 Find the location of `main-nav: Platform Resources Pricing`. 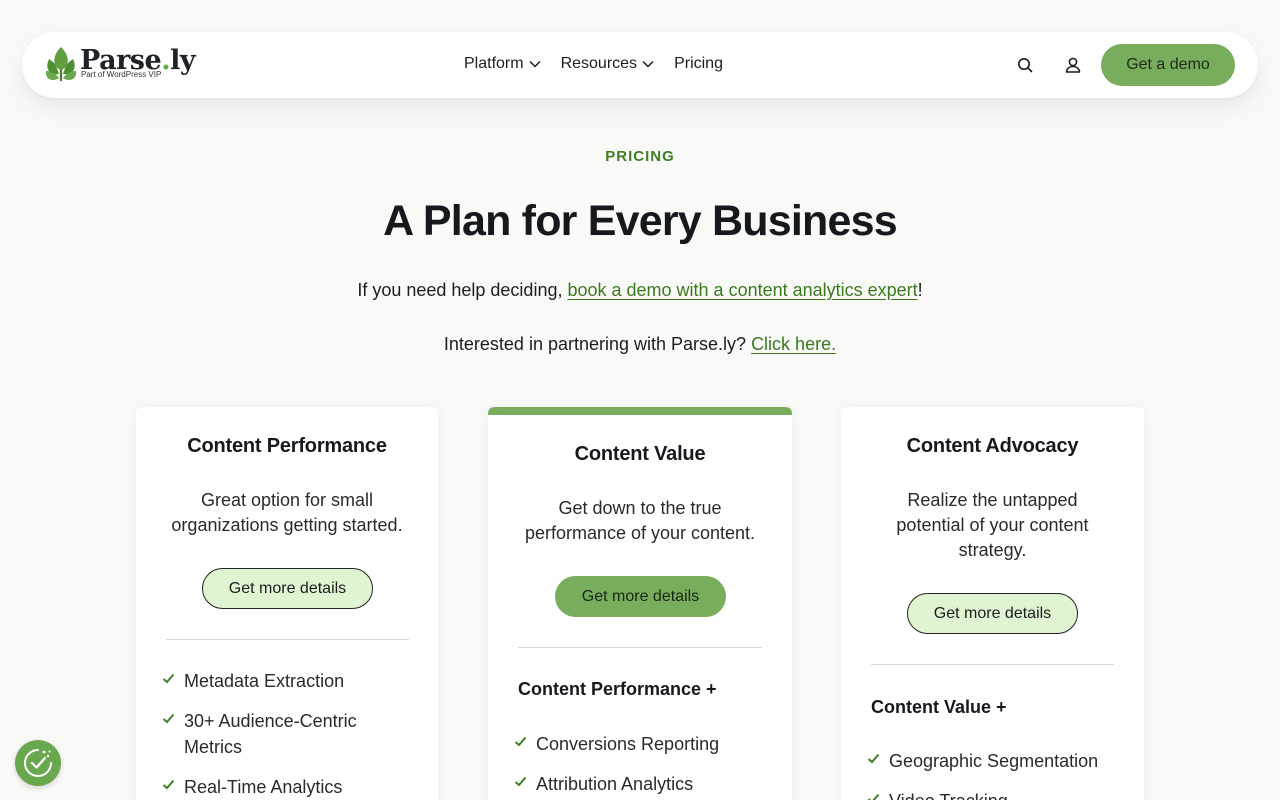

main-nav: Platform Resources Pricing is located at coordinates (603, 64).